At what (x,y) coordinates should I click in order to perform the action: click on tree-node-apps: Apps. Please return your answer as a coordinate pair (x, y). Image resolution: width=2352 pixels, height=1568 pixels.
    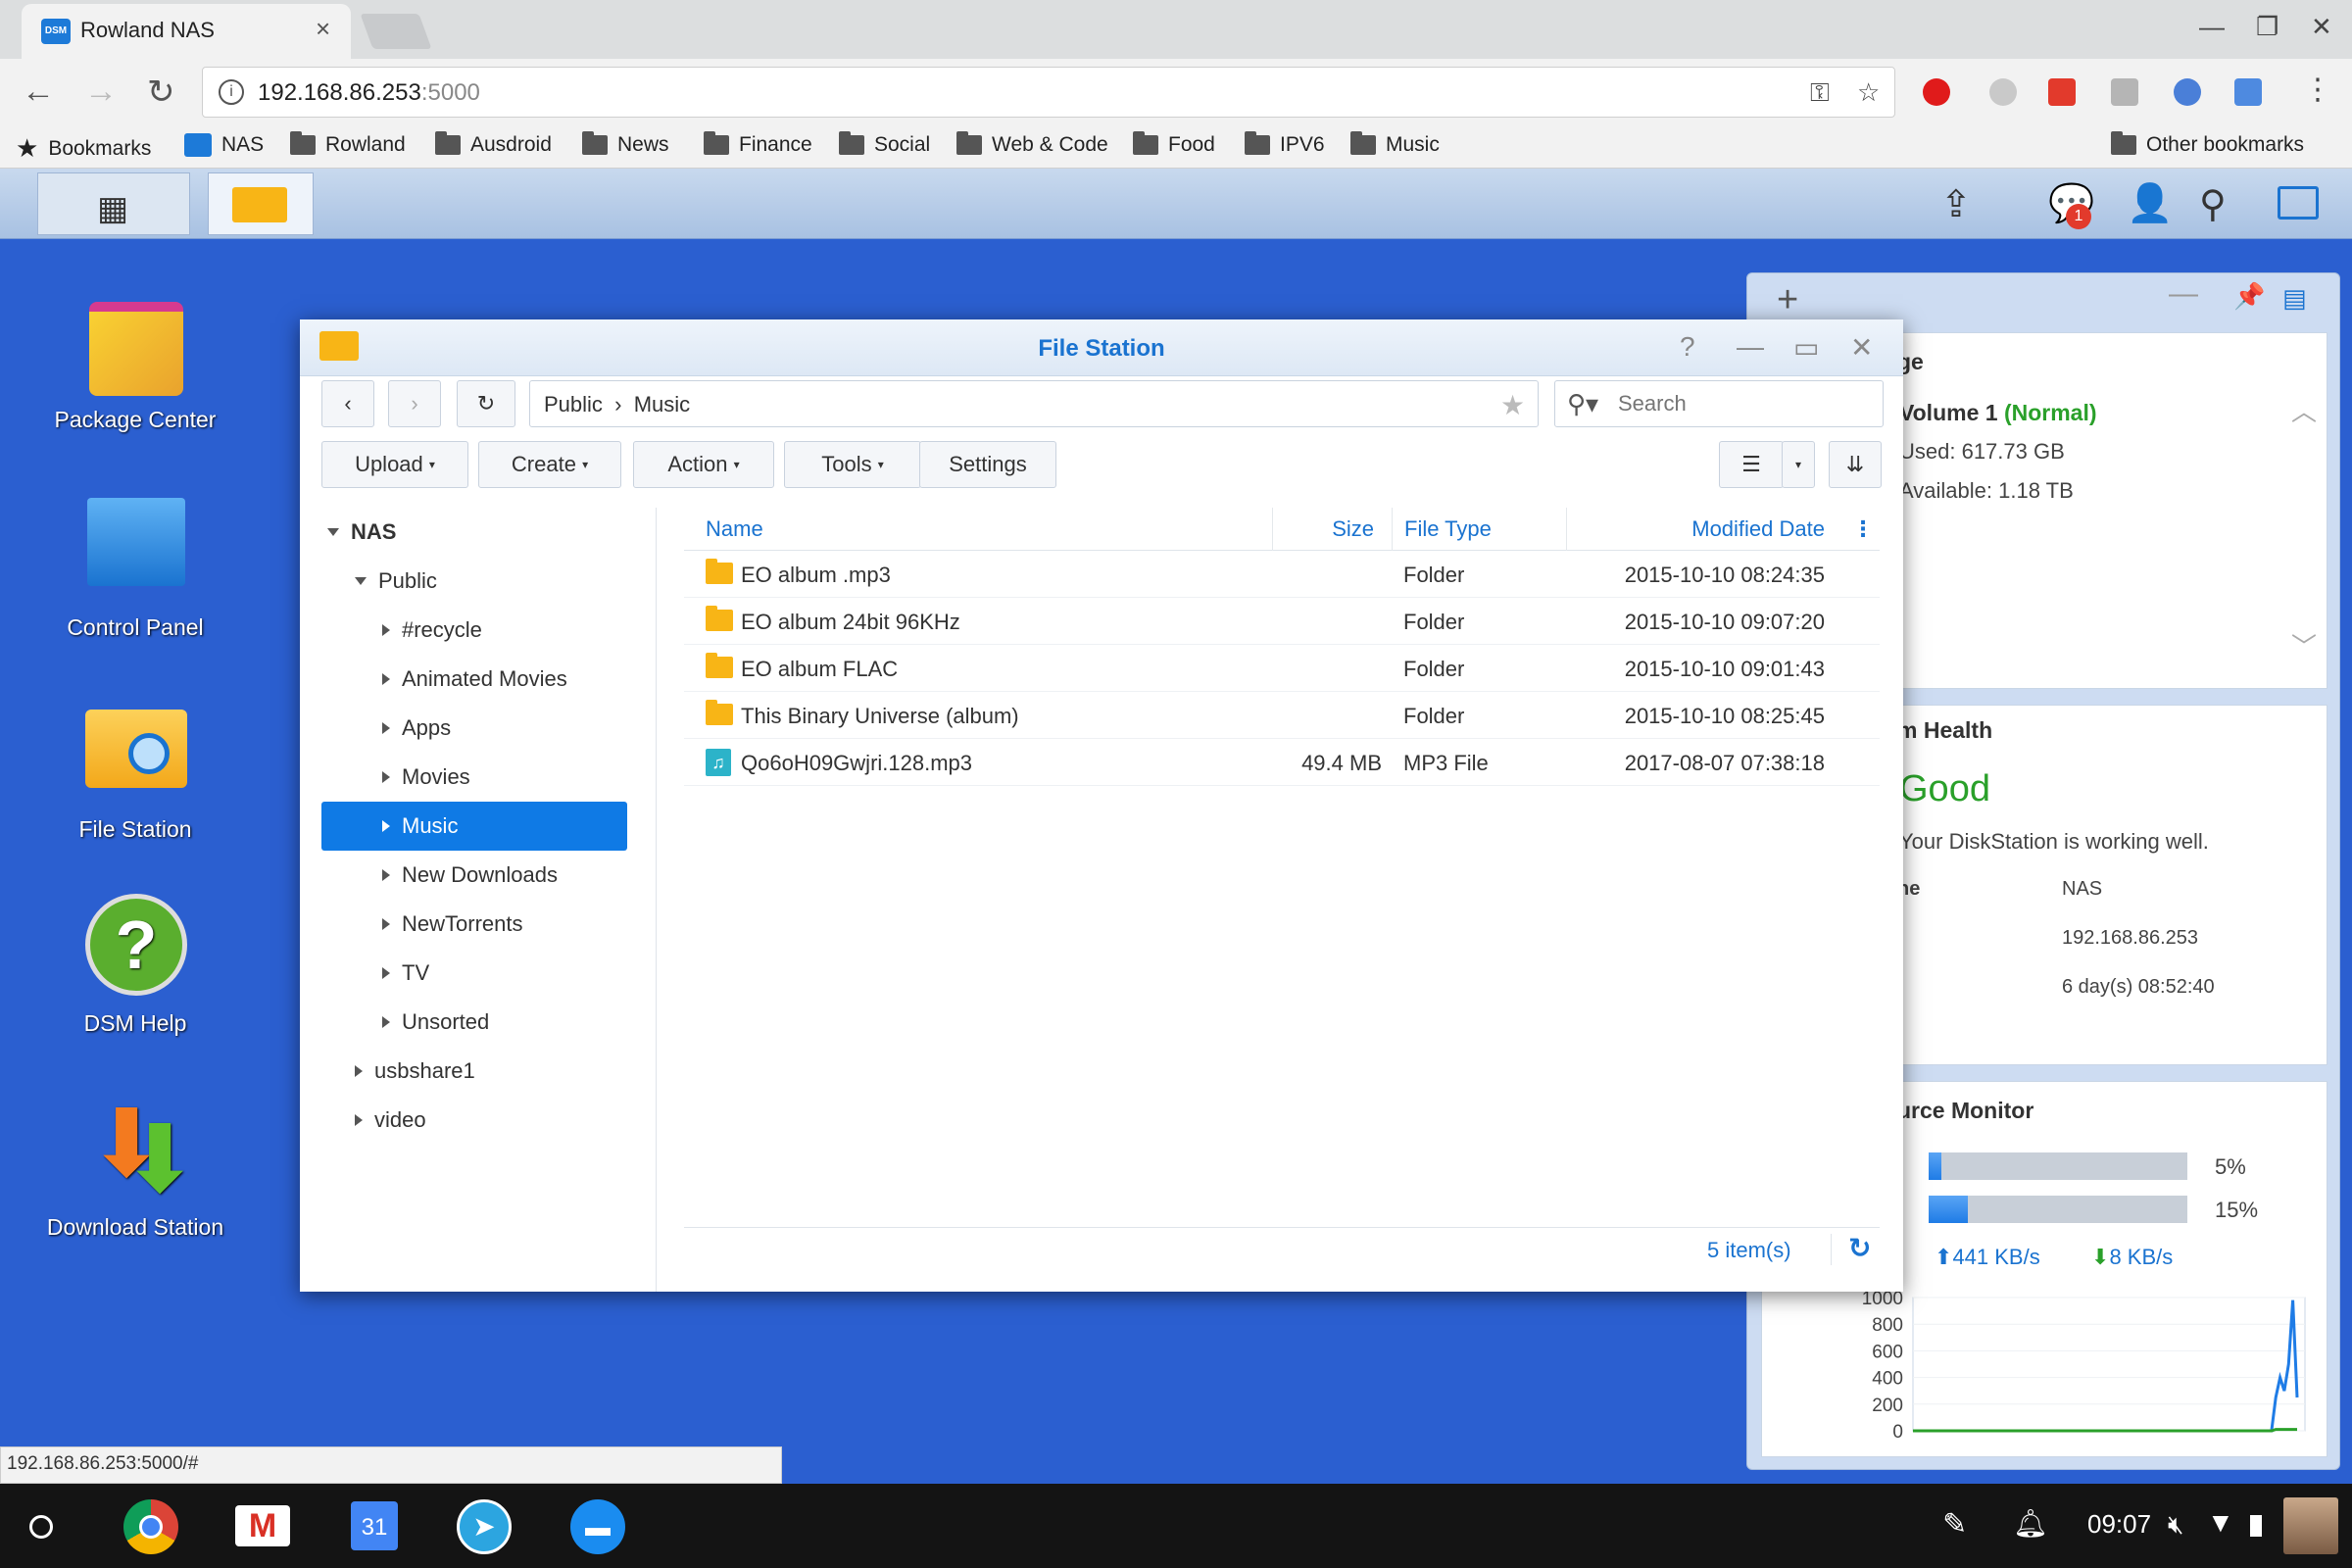
    Looking at the image, I should click on (478, 728).